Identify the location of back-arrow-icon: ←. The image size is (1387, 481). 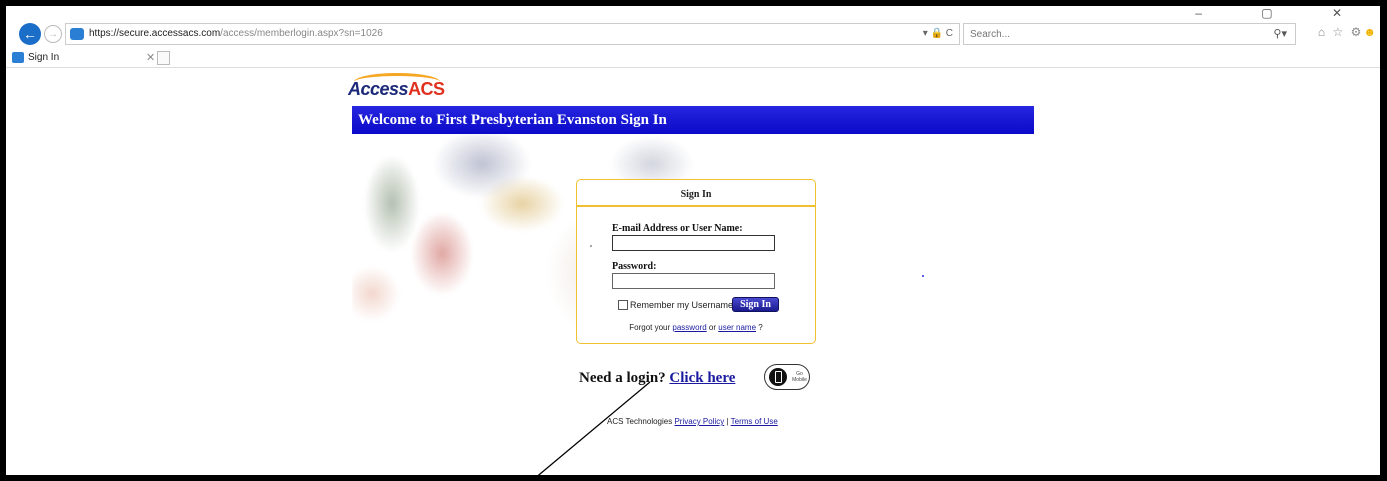
(30, 34).